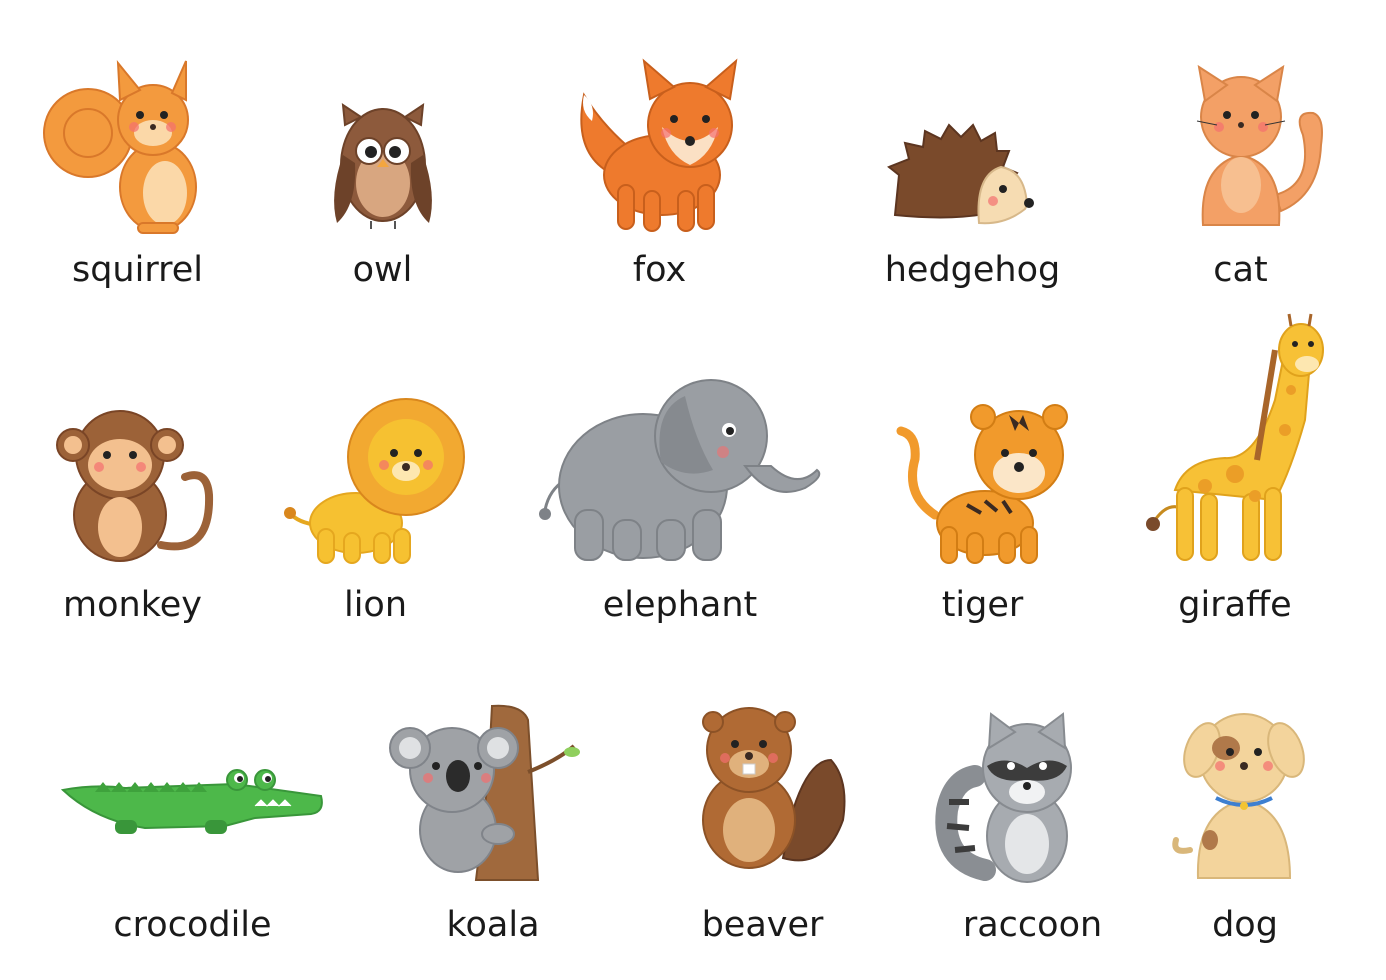 This screenshot has height=980, width=1386. I want to click on lion-card: lion, so click(375, 507).